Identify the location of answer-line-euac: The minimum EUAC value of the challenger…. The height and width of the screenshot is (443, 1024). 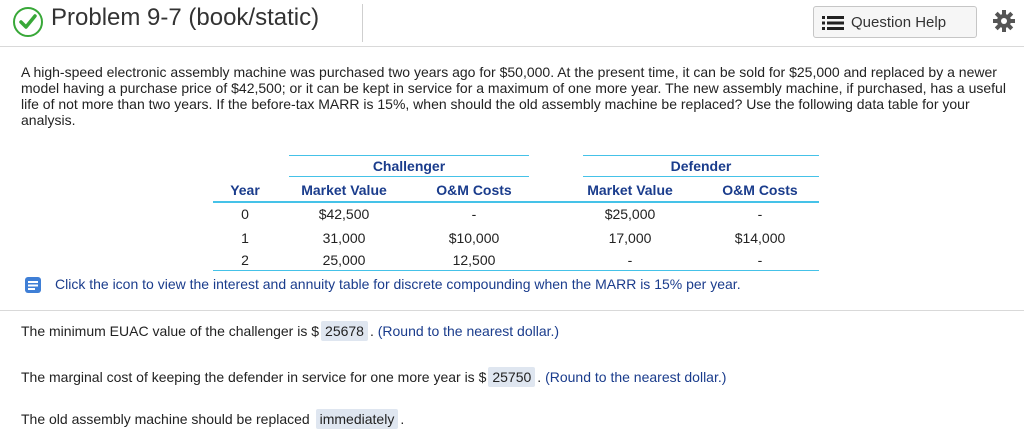
(290, 331).